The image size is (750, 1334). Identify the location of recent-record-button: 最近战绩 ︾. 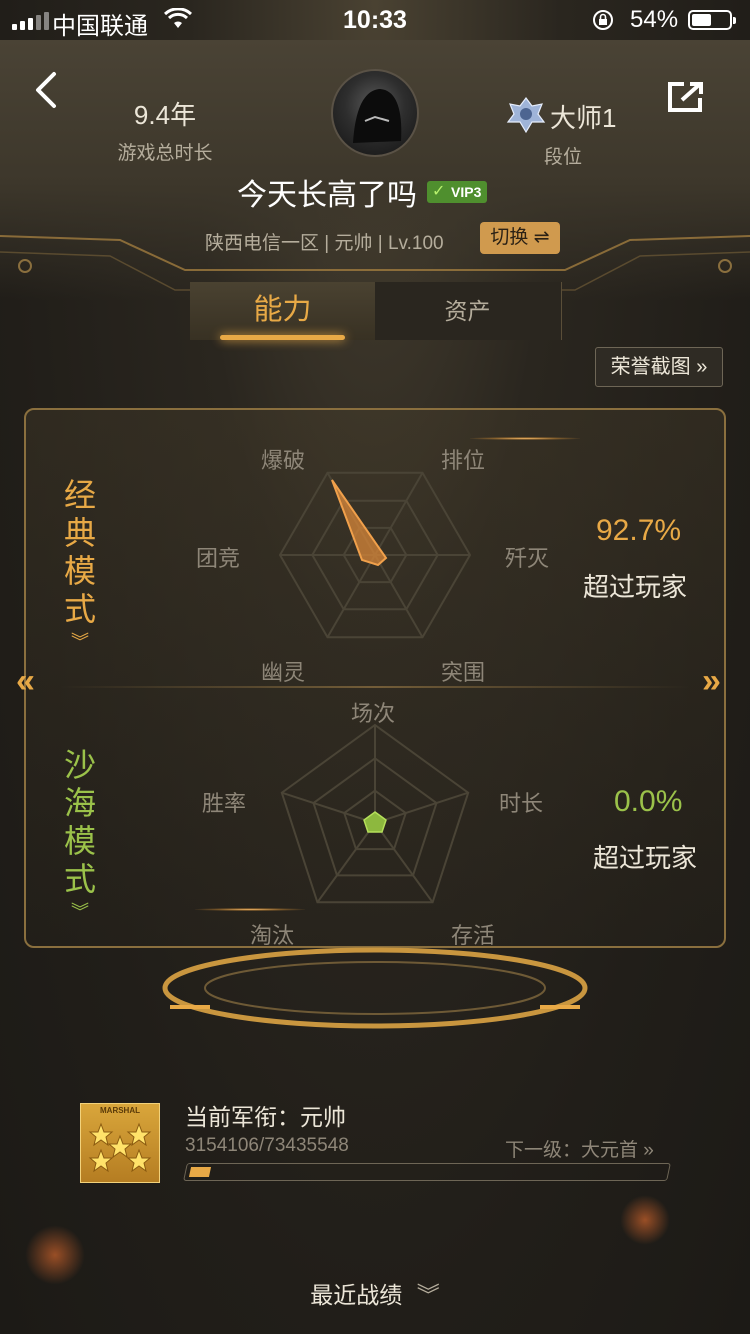
(375, 1293).